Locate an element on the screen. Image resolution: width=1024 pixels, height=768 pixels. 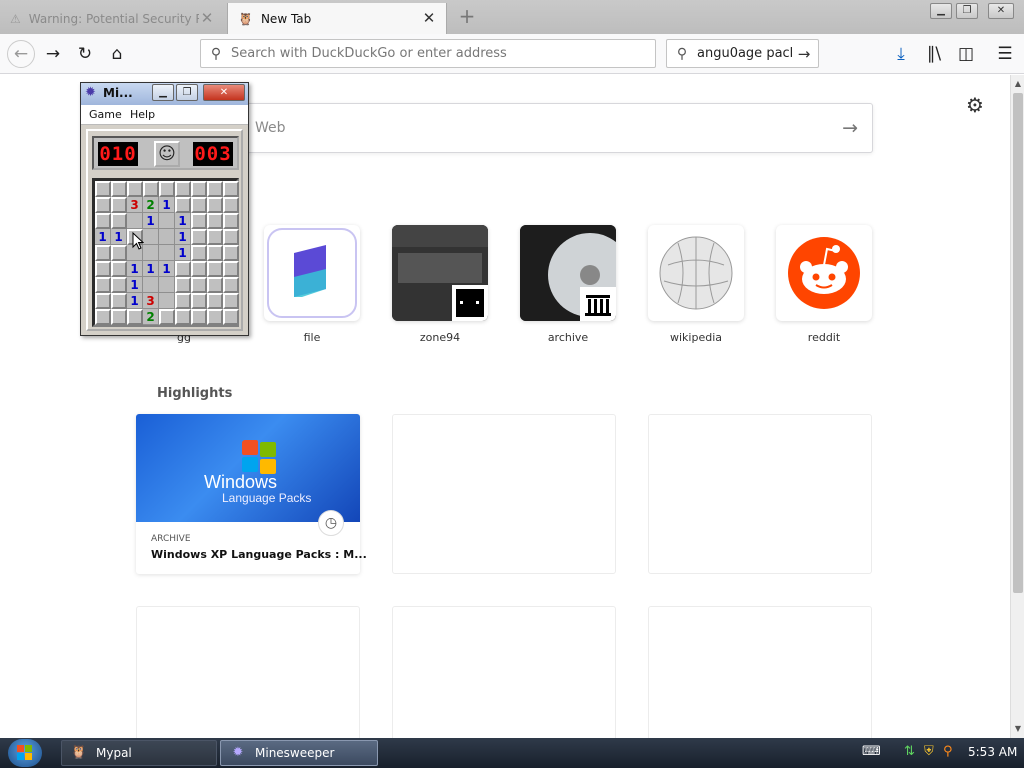
window-close-button: ✕ is located at coordinates (1001, 11).